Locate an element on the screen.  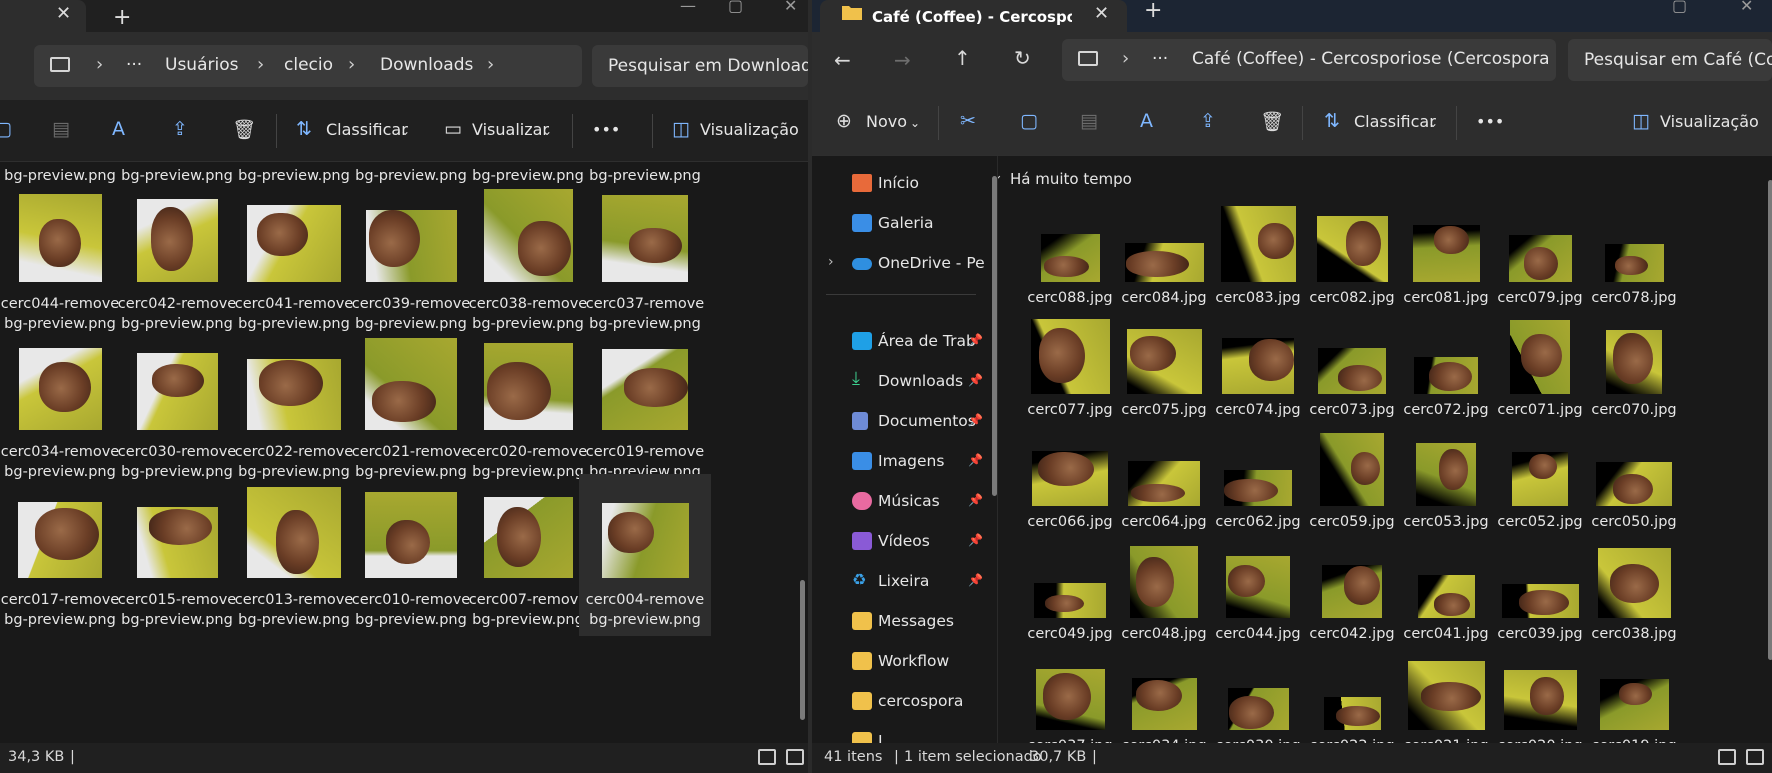
nav-item-videos: Vídeos 📌 is located at coordinates (904, 542).